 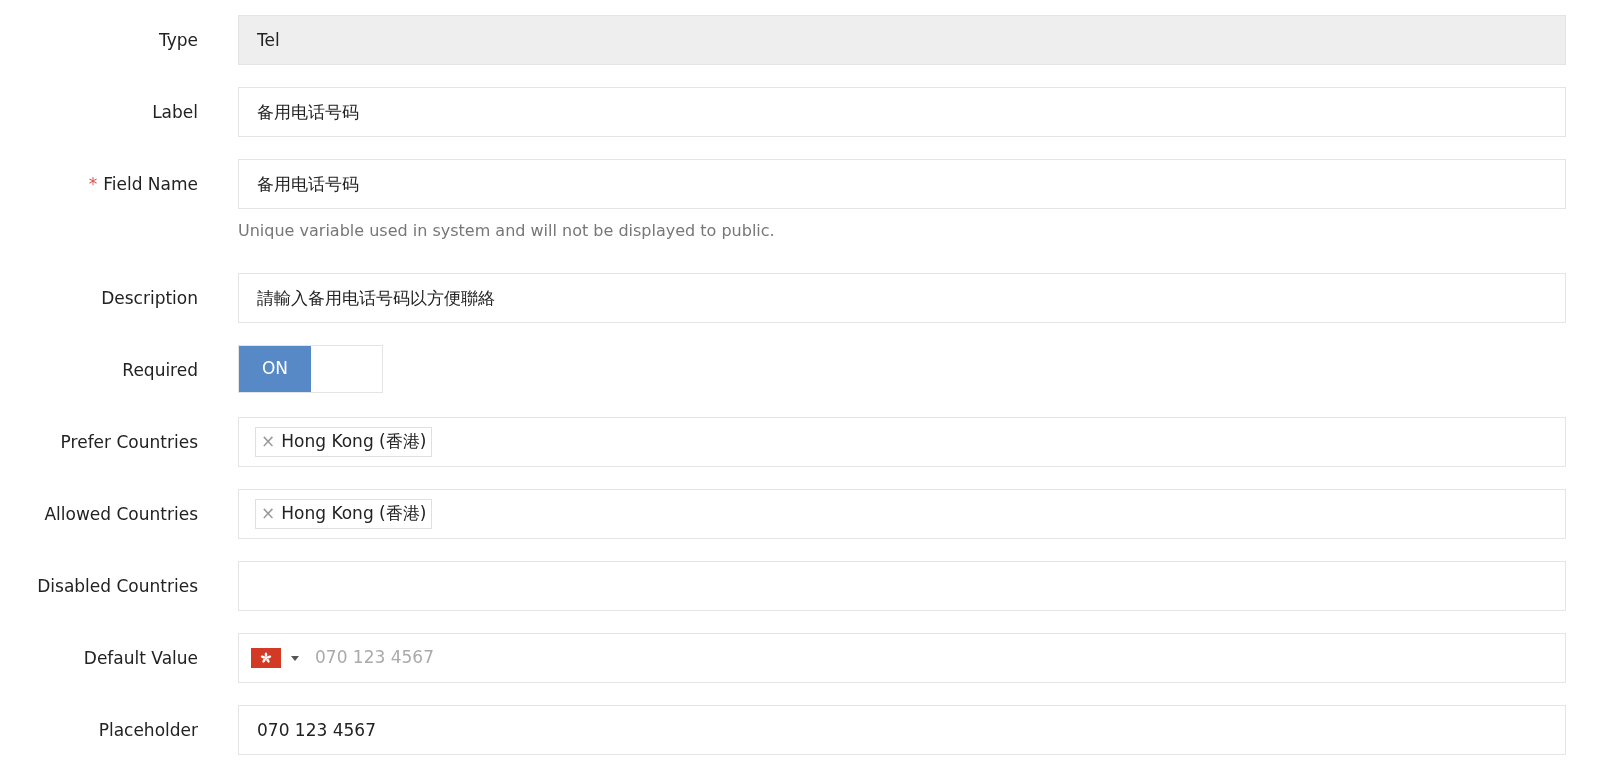 What do you see at coordinates (507, 231) in the screenshot?
I see `help-text: Unique variable used in system and will not be displayed to public.` at bounding box center [507, 231].